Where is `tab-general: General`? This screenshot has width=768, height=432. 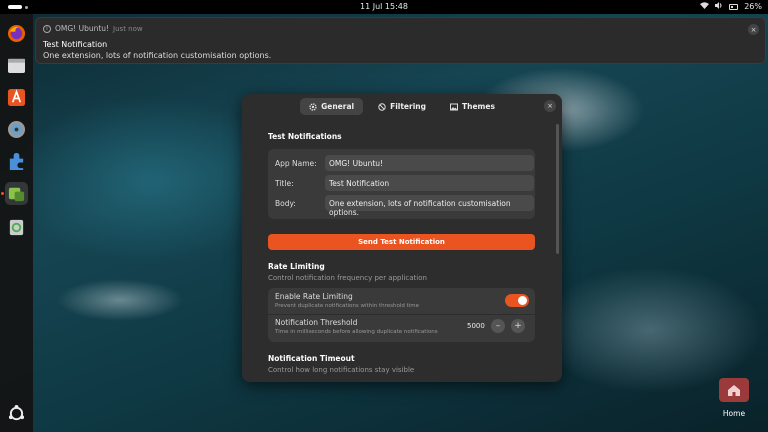 tab-general: General is located at coordinates (332, 106).